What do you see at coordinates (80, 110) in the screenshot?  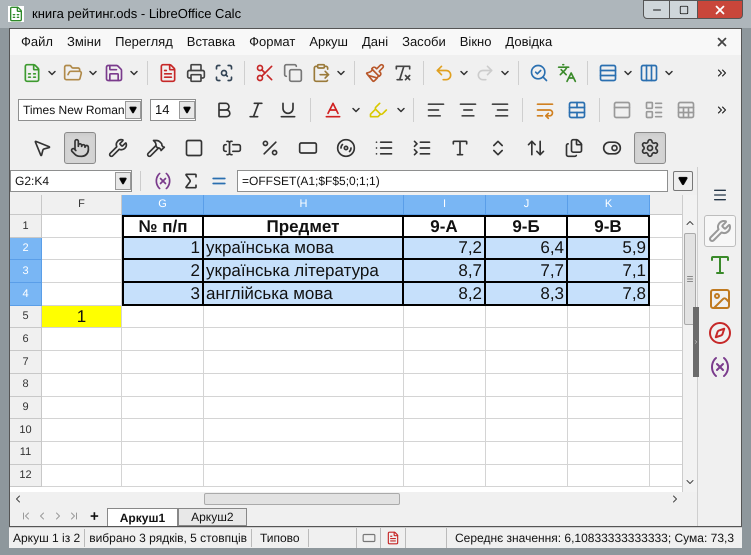 I see `font-name-field: Times New Roman` at bounding box center [80, 110].